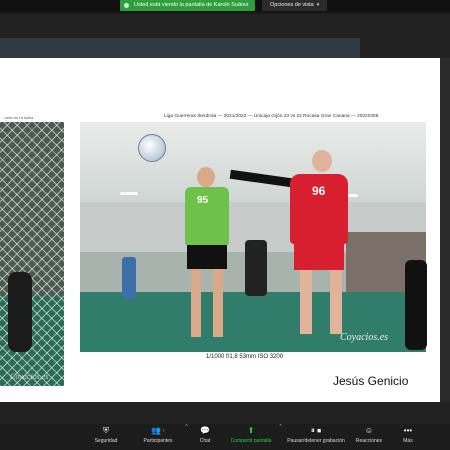 Image resolution: width=450 pixels, height=450 pixels. I want to click on presenter-toolbar-band, so click(180, 49).